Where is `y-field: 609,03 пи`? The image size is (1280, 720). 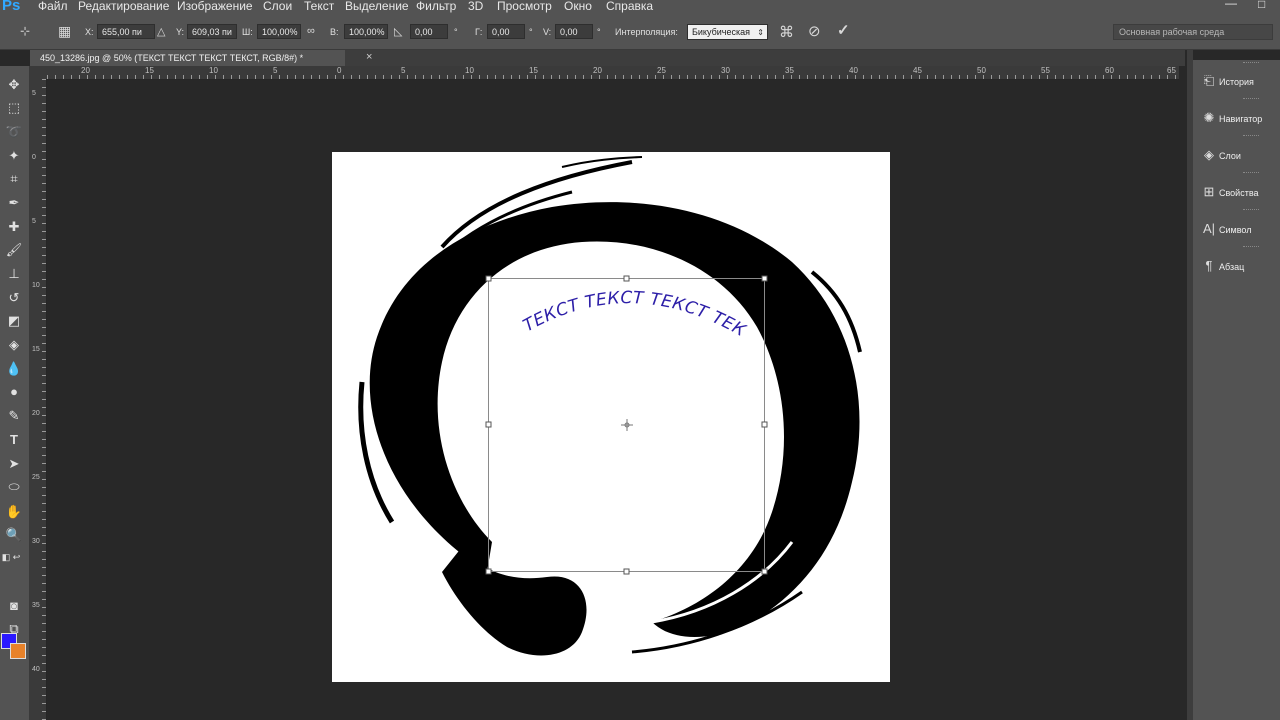
y-field: 609,03 пи is located at coordinates (212, 31).